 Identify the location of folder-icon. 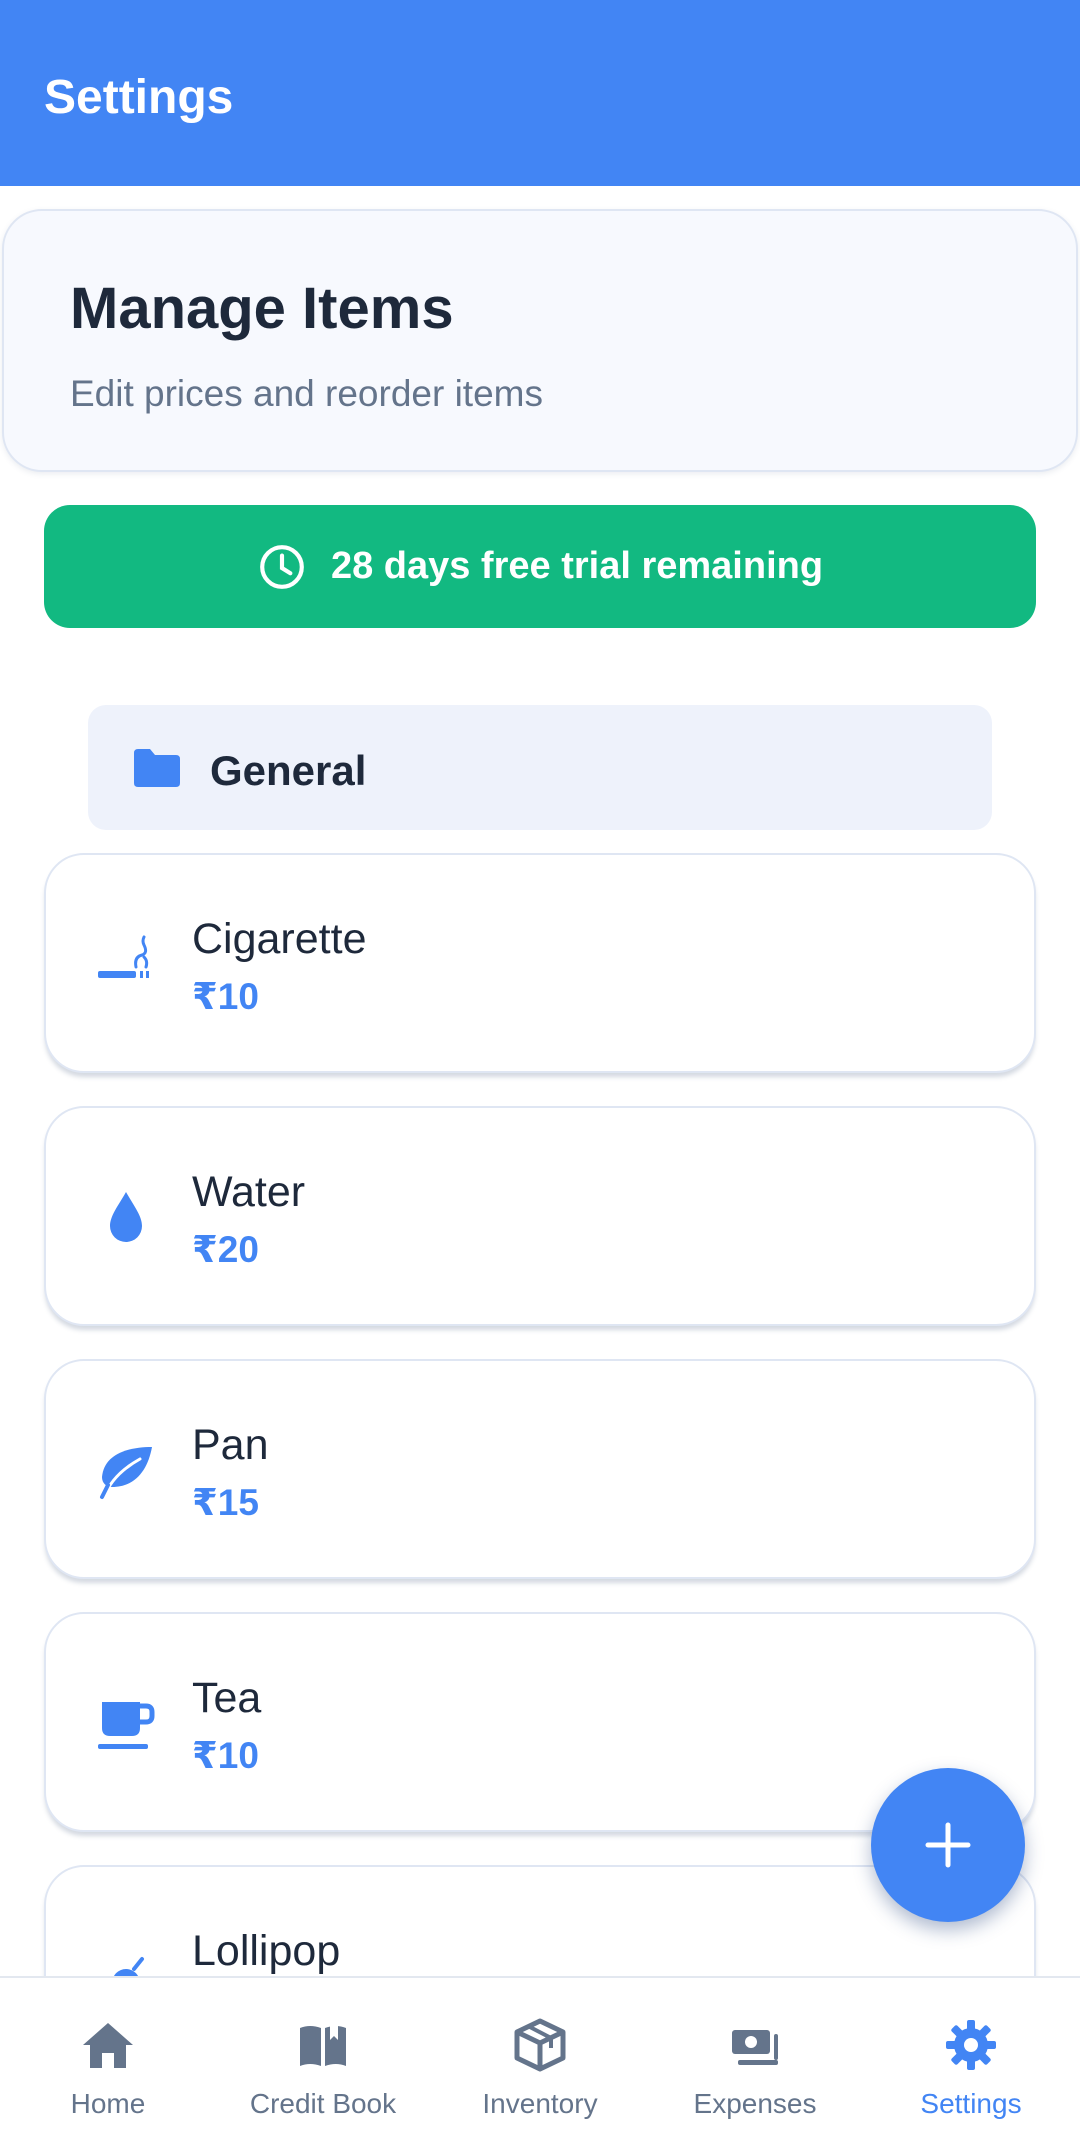
(157, 768).